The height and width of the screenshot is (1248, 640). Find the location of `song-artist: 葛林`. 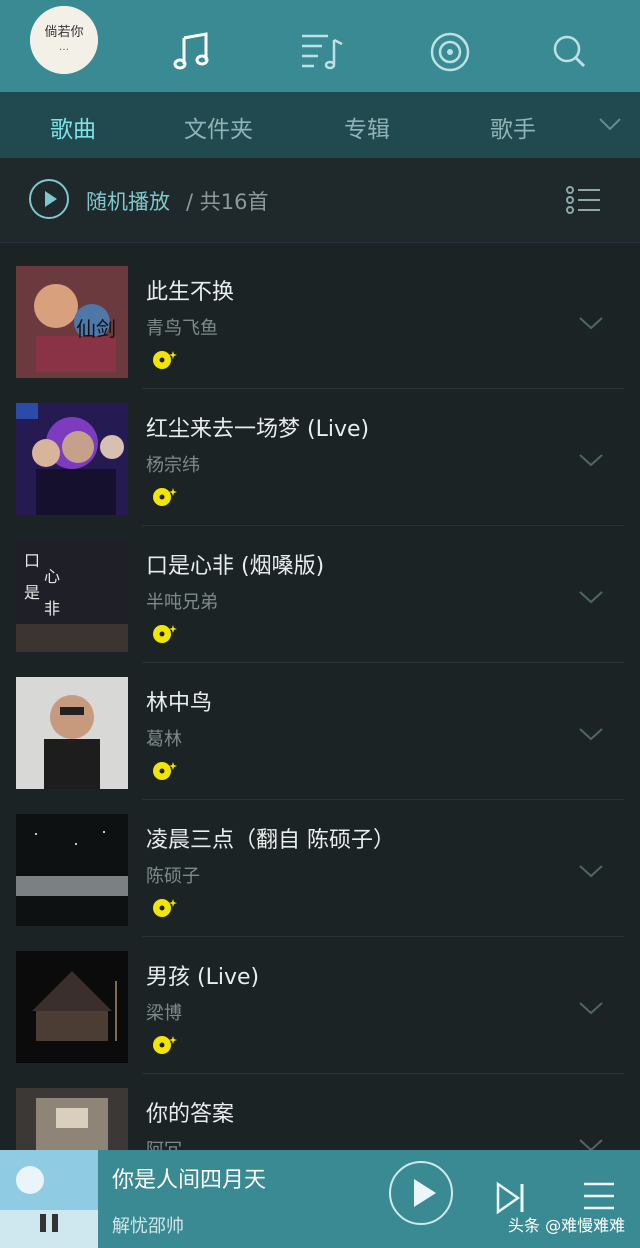

song-artist: 葛林 is located at coordinates (164, 739).